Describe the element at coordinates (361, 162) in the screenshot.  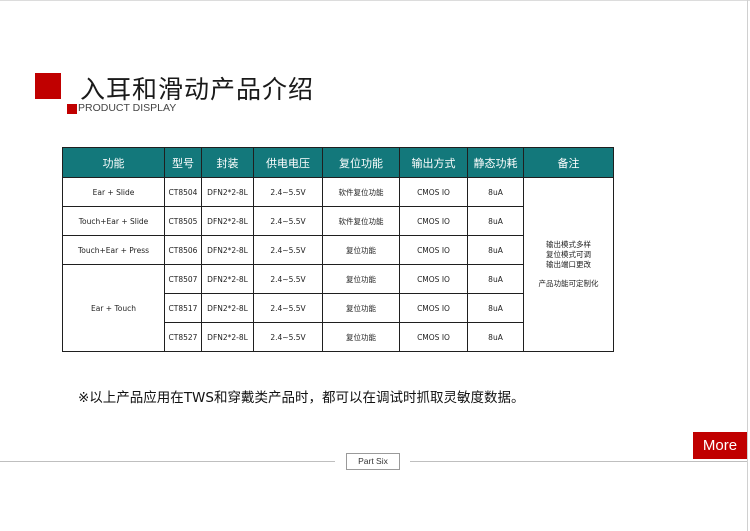
I see `header-reset: 复位功能` at that location.